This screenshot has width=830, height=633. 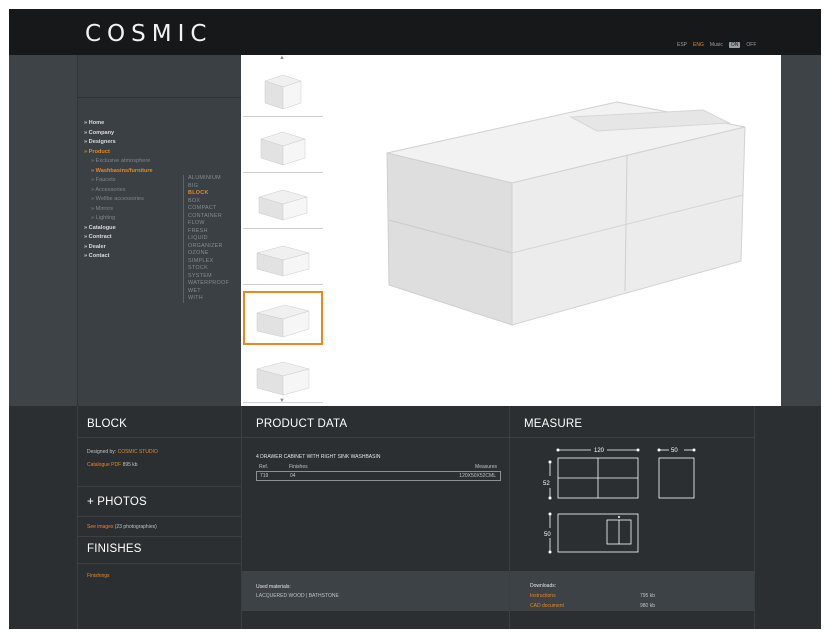 I want to click on cabinet-thumbnail-image, so click(x=283, y=148).